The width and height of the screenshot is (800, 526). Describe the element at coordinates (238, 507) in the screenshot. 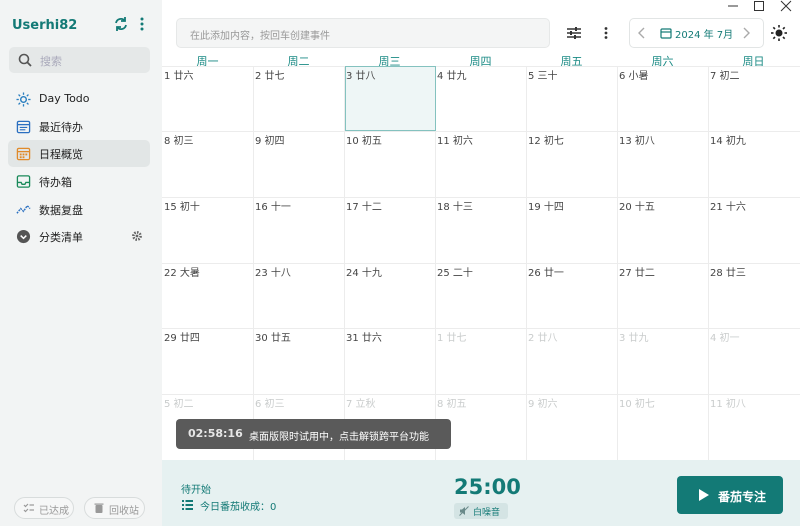

I see `today-pomodoro-count: 今日番茄收成：0` at that location.